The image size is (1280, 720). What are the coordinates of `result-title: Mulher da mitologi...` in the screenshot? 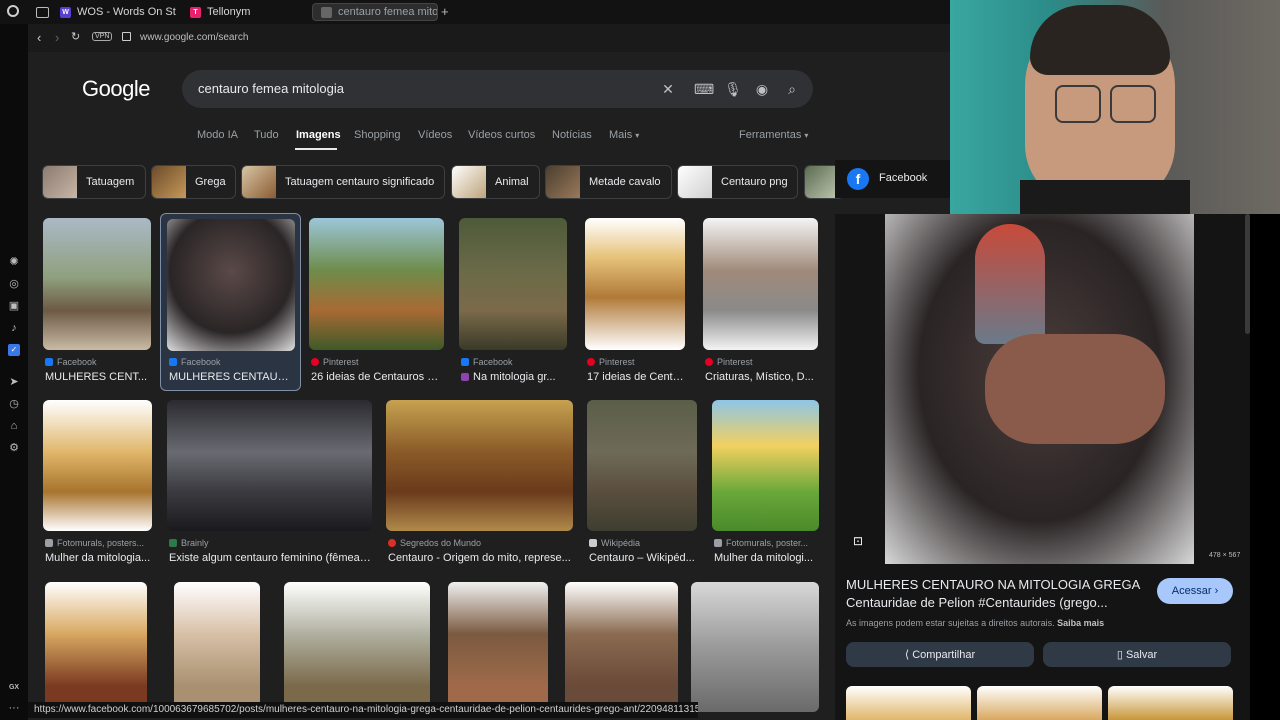 It's located at (766, 558).